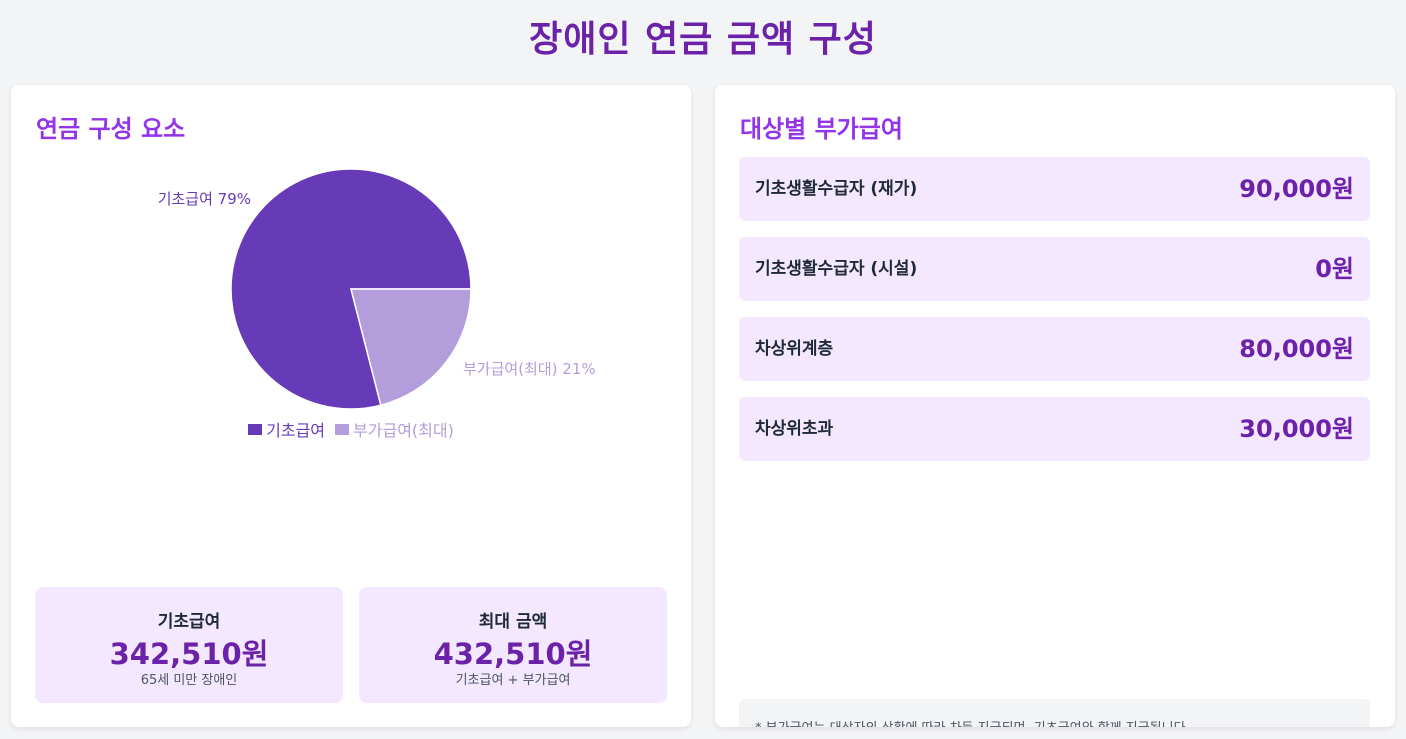  Describe the element at coordinates (296, 430) in the screenshot. I see `legend-label-0: 기초급여` at that location.